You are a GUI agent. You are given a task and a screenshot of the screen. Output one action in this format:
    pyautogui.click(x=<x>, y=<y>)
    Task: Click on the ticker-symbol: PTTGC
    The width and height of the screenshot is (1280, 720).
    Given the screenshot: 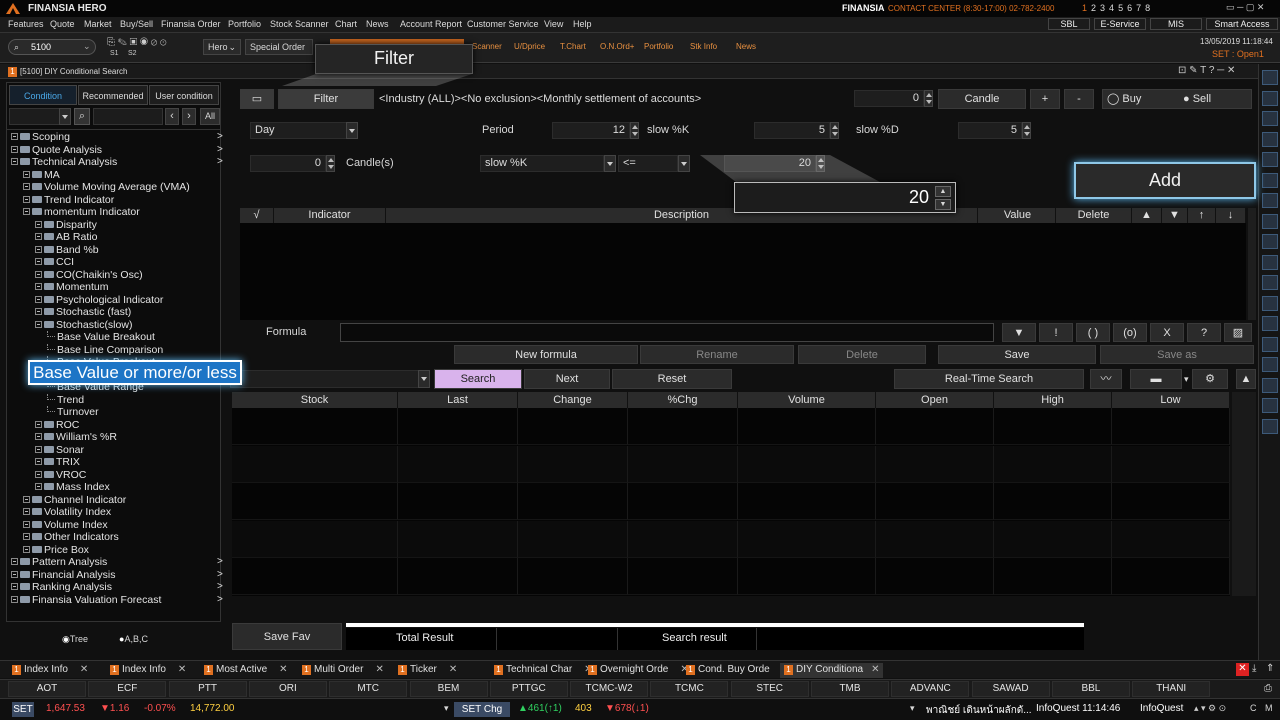 What is the action you would take?
    pyautogui.click(x=529, y=688)
    